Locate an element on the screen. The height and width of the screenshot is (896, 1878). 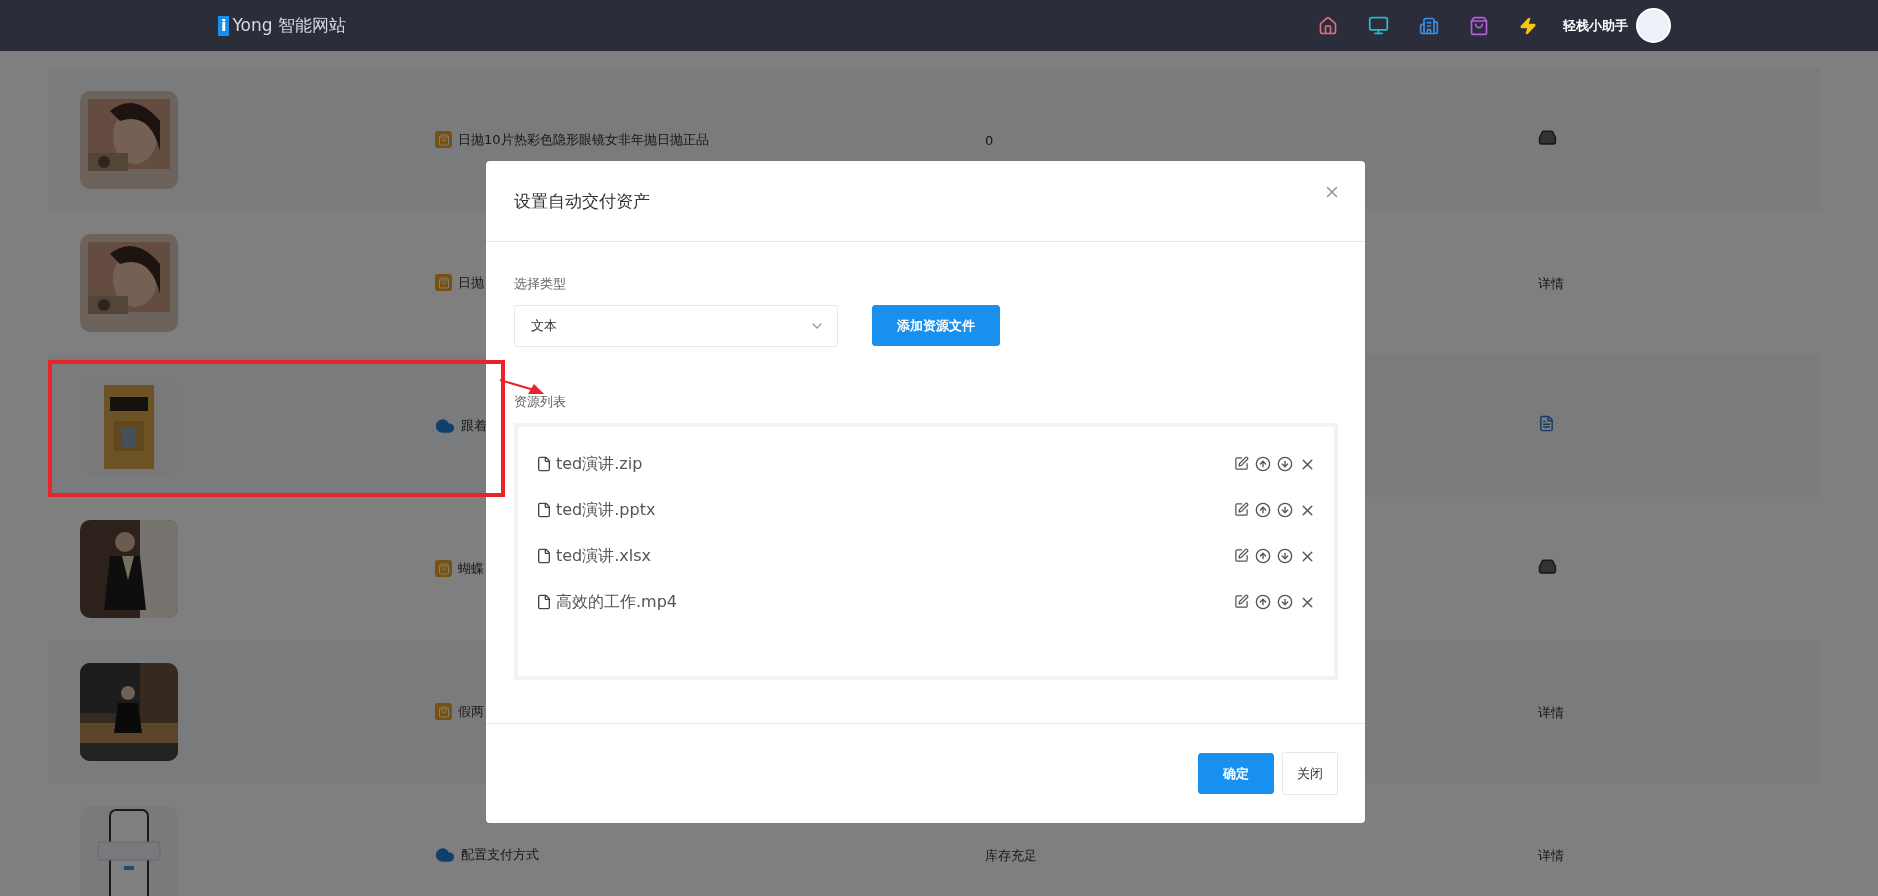
logo-text: Yong 智能网站 is located at coordinates (289, 25).